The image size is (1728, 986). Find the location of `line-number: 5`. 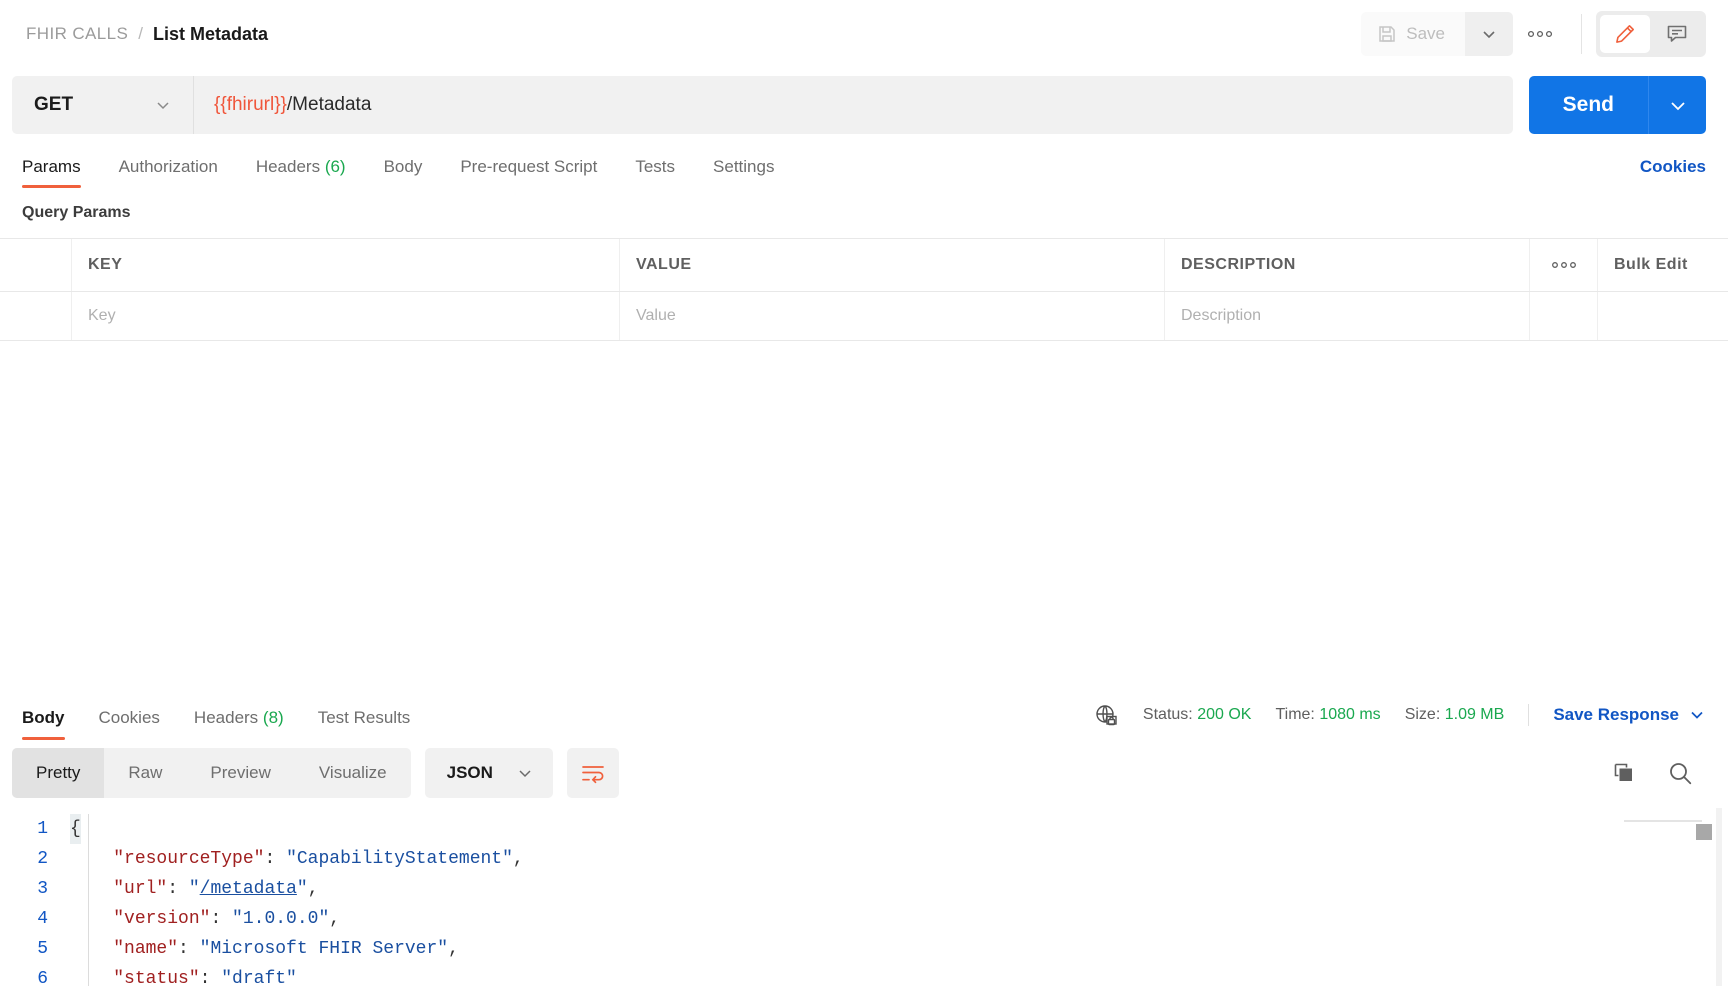

line-number: 5 is located at coordinates (42, 949).